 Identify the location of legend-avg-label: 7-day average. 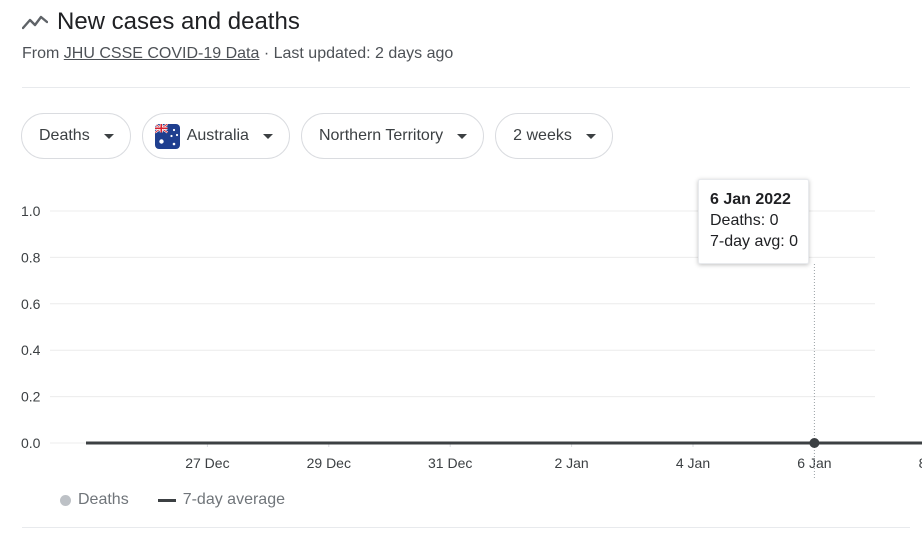
(233, 499).